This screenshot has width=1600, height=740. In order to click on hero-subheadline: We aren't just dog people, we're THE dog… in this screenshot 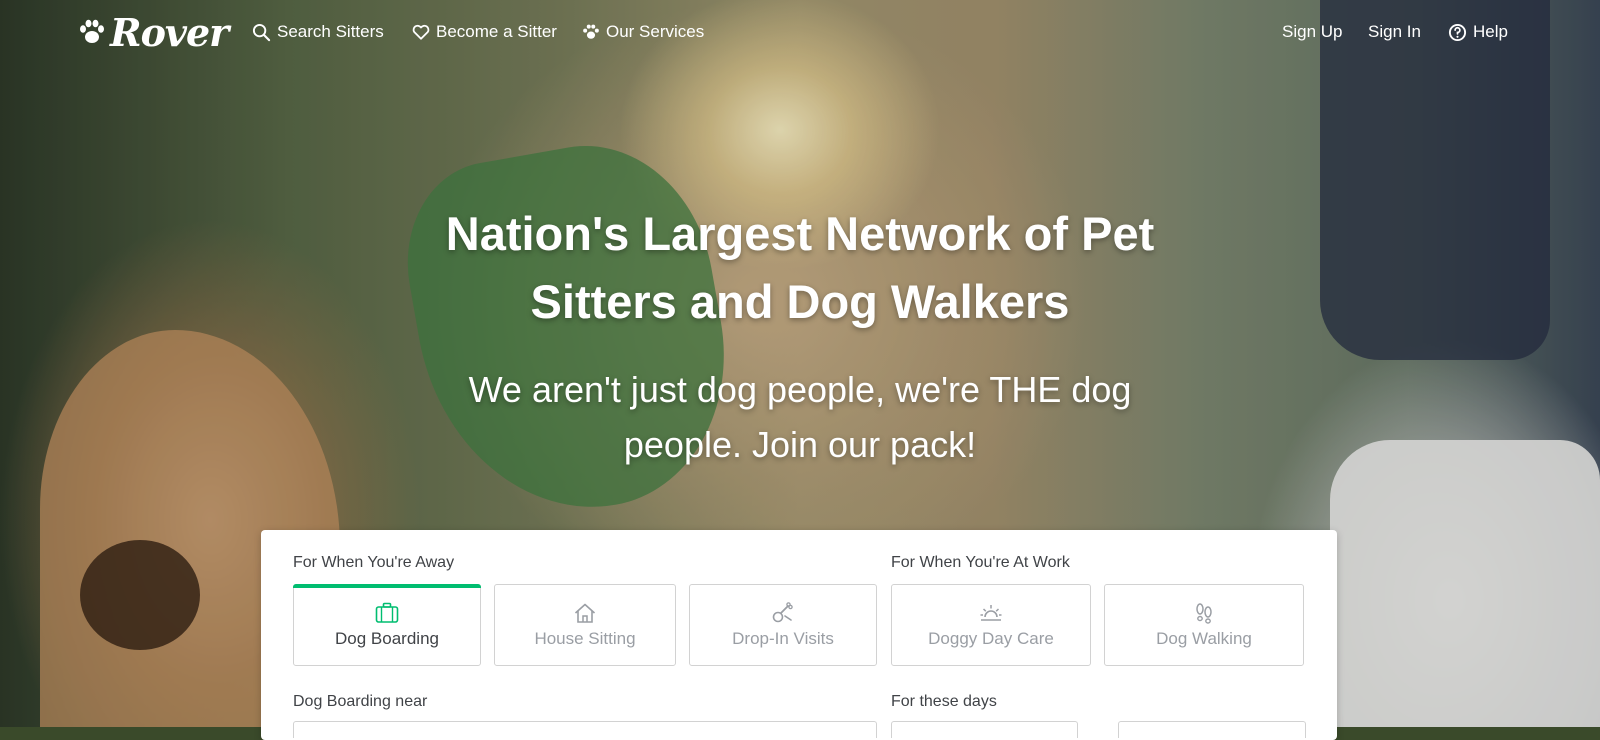, I will do `click(800, 417)`.